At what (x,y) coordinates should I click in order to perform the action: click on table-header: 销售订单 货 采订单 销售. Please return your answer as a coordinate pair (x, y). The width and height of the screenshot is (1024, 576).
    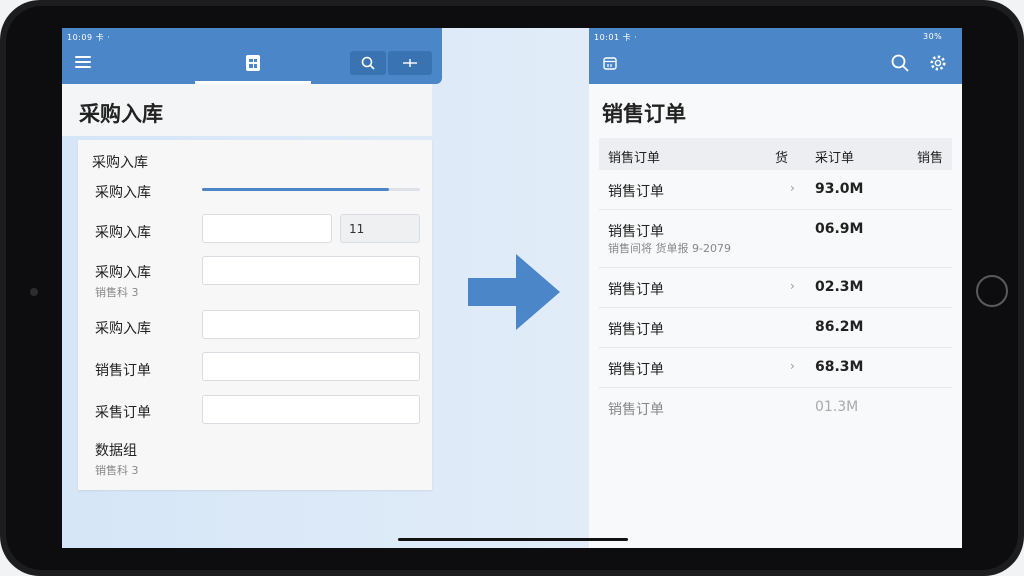
    Looking at the image, I should click on (775, 154).